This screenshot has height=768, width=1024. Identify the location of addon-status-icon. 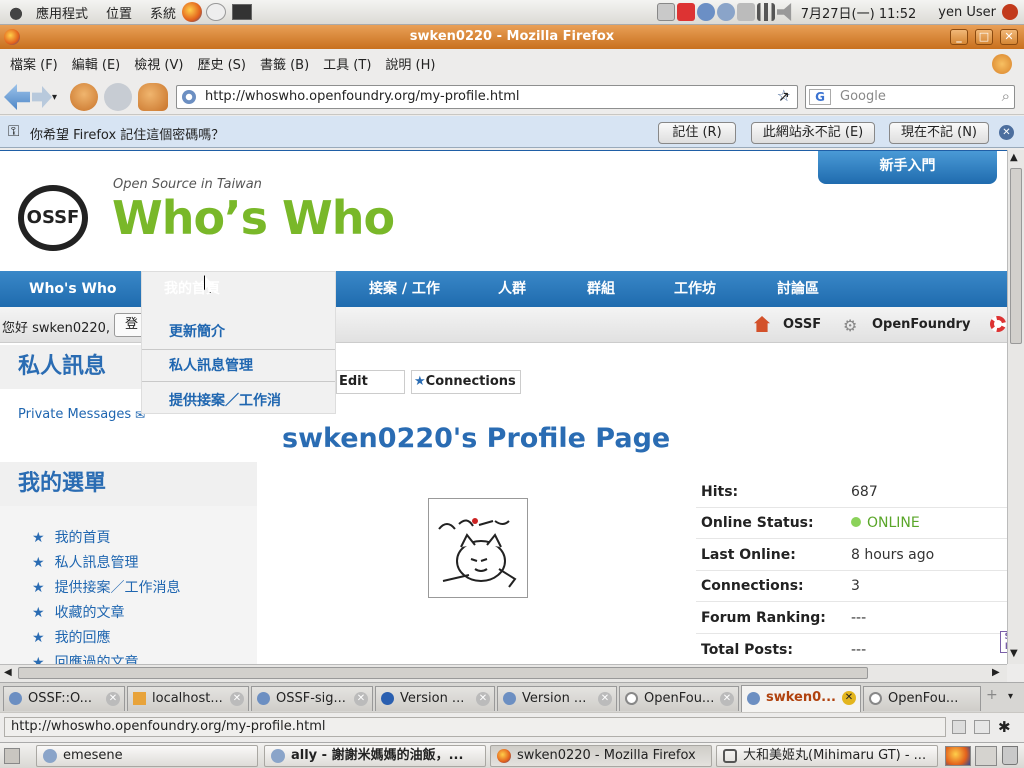
(982, 727).